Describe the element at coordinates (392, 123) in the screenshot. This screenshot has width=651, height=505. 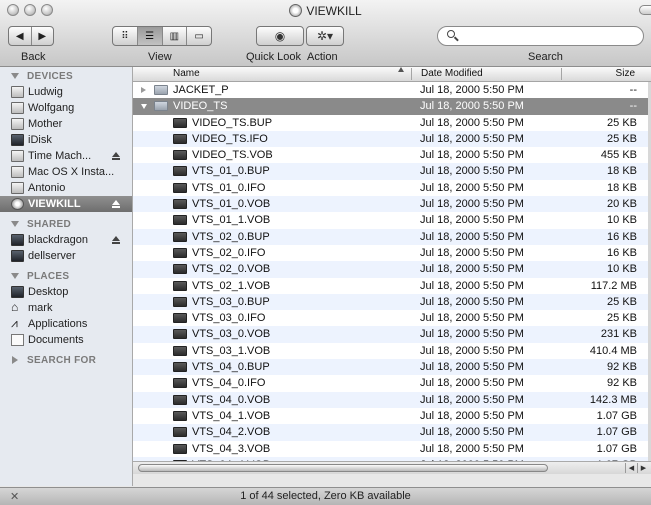
I see `file-row: VIDEO_TS.BUP Jul 18, 2000 5:50 PM 25 KB` at that location.